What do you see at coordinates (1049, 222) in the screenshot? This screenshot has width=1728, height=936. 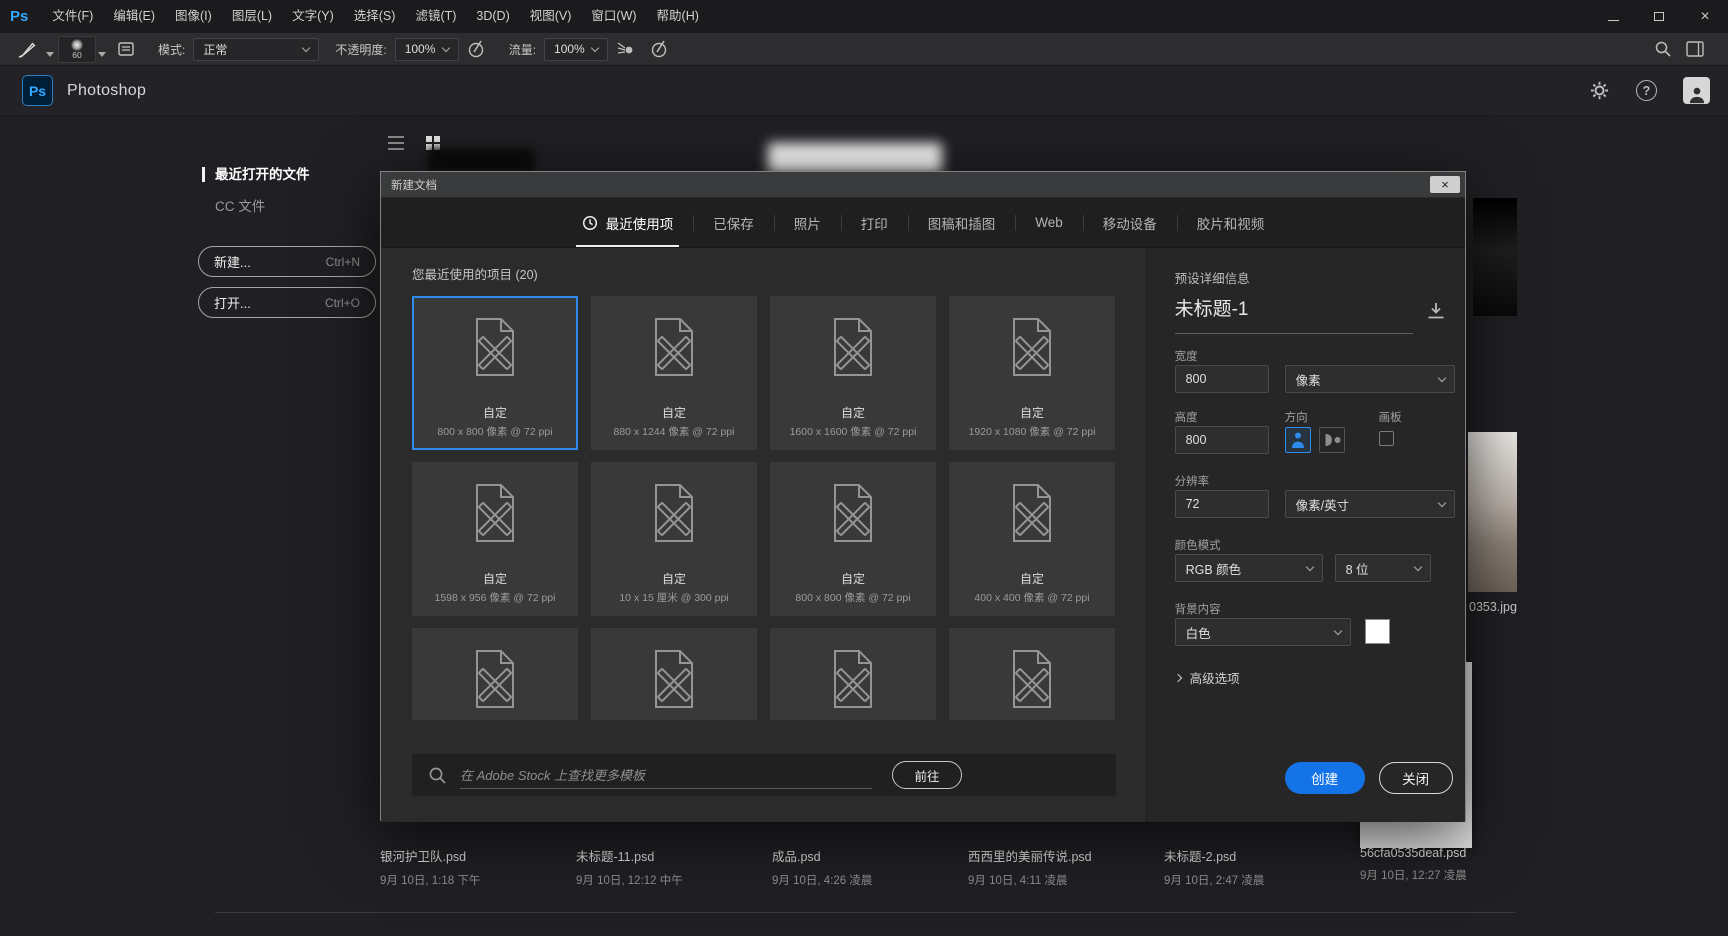 I see `dialog-tab: Web` at bounding box center [1049, 222].